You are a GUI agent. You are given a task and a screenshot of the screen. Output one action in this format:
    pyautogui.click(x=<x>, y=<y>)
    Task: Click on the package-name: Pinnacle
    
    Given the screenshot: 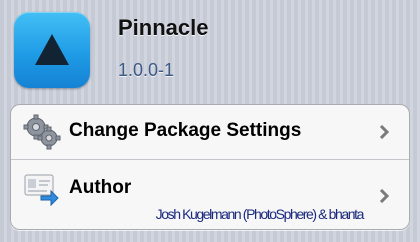 What is the action you would take?
    pyautogui.click(x=163, y=27)
    